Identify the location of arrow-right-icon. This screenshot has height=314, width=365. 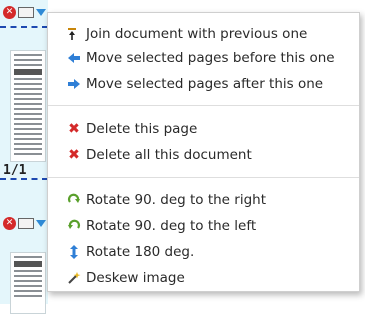
(74, 84).